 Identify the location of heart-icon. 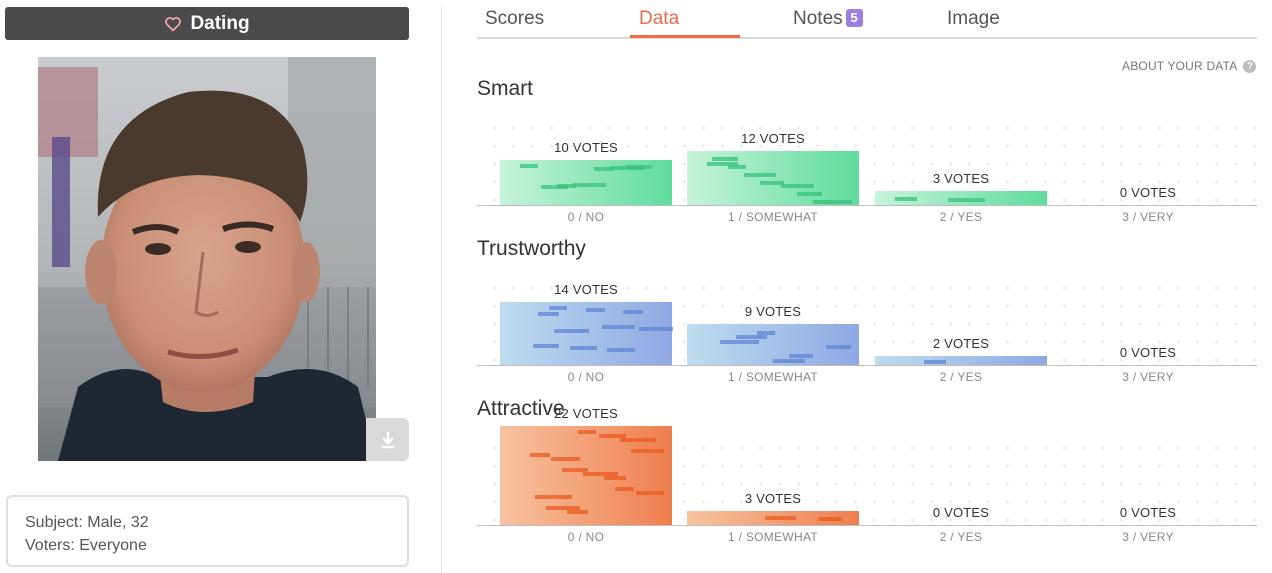
(173, 24).